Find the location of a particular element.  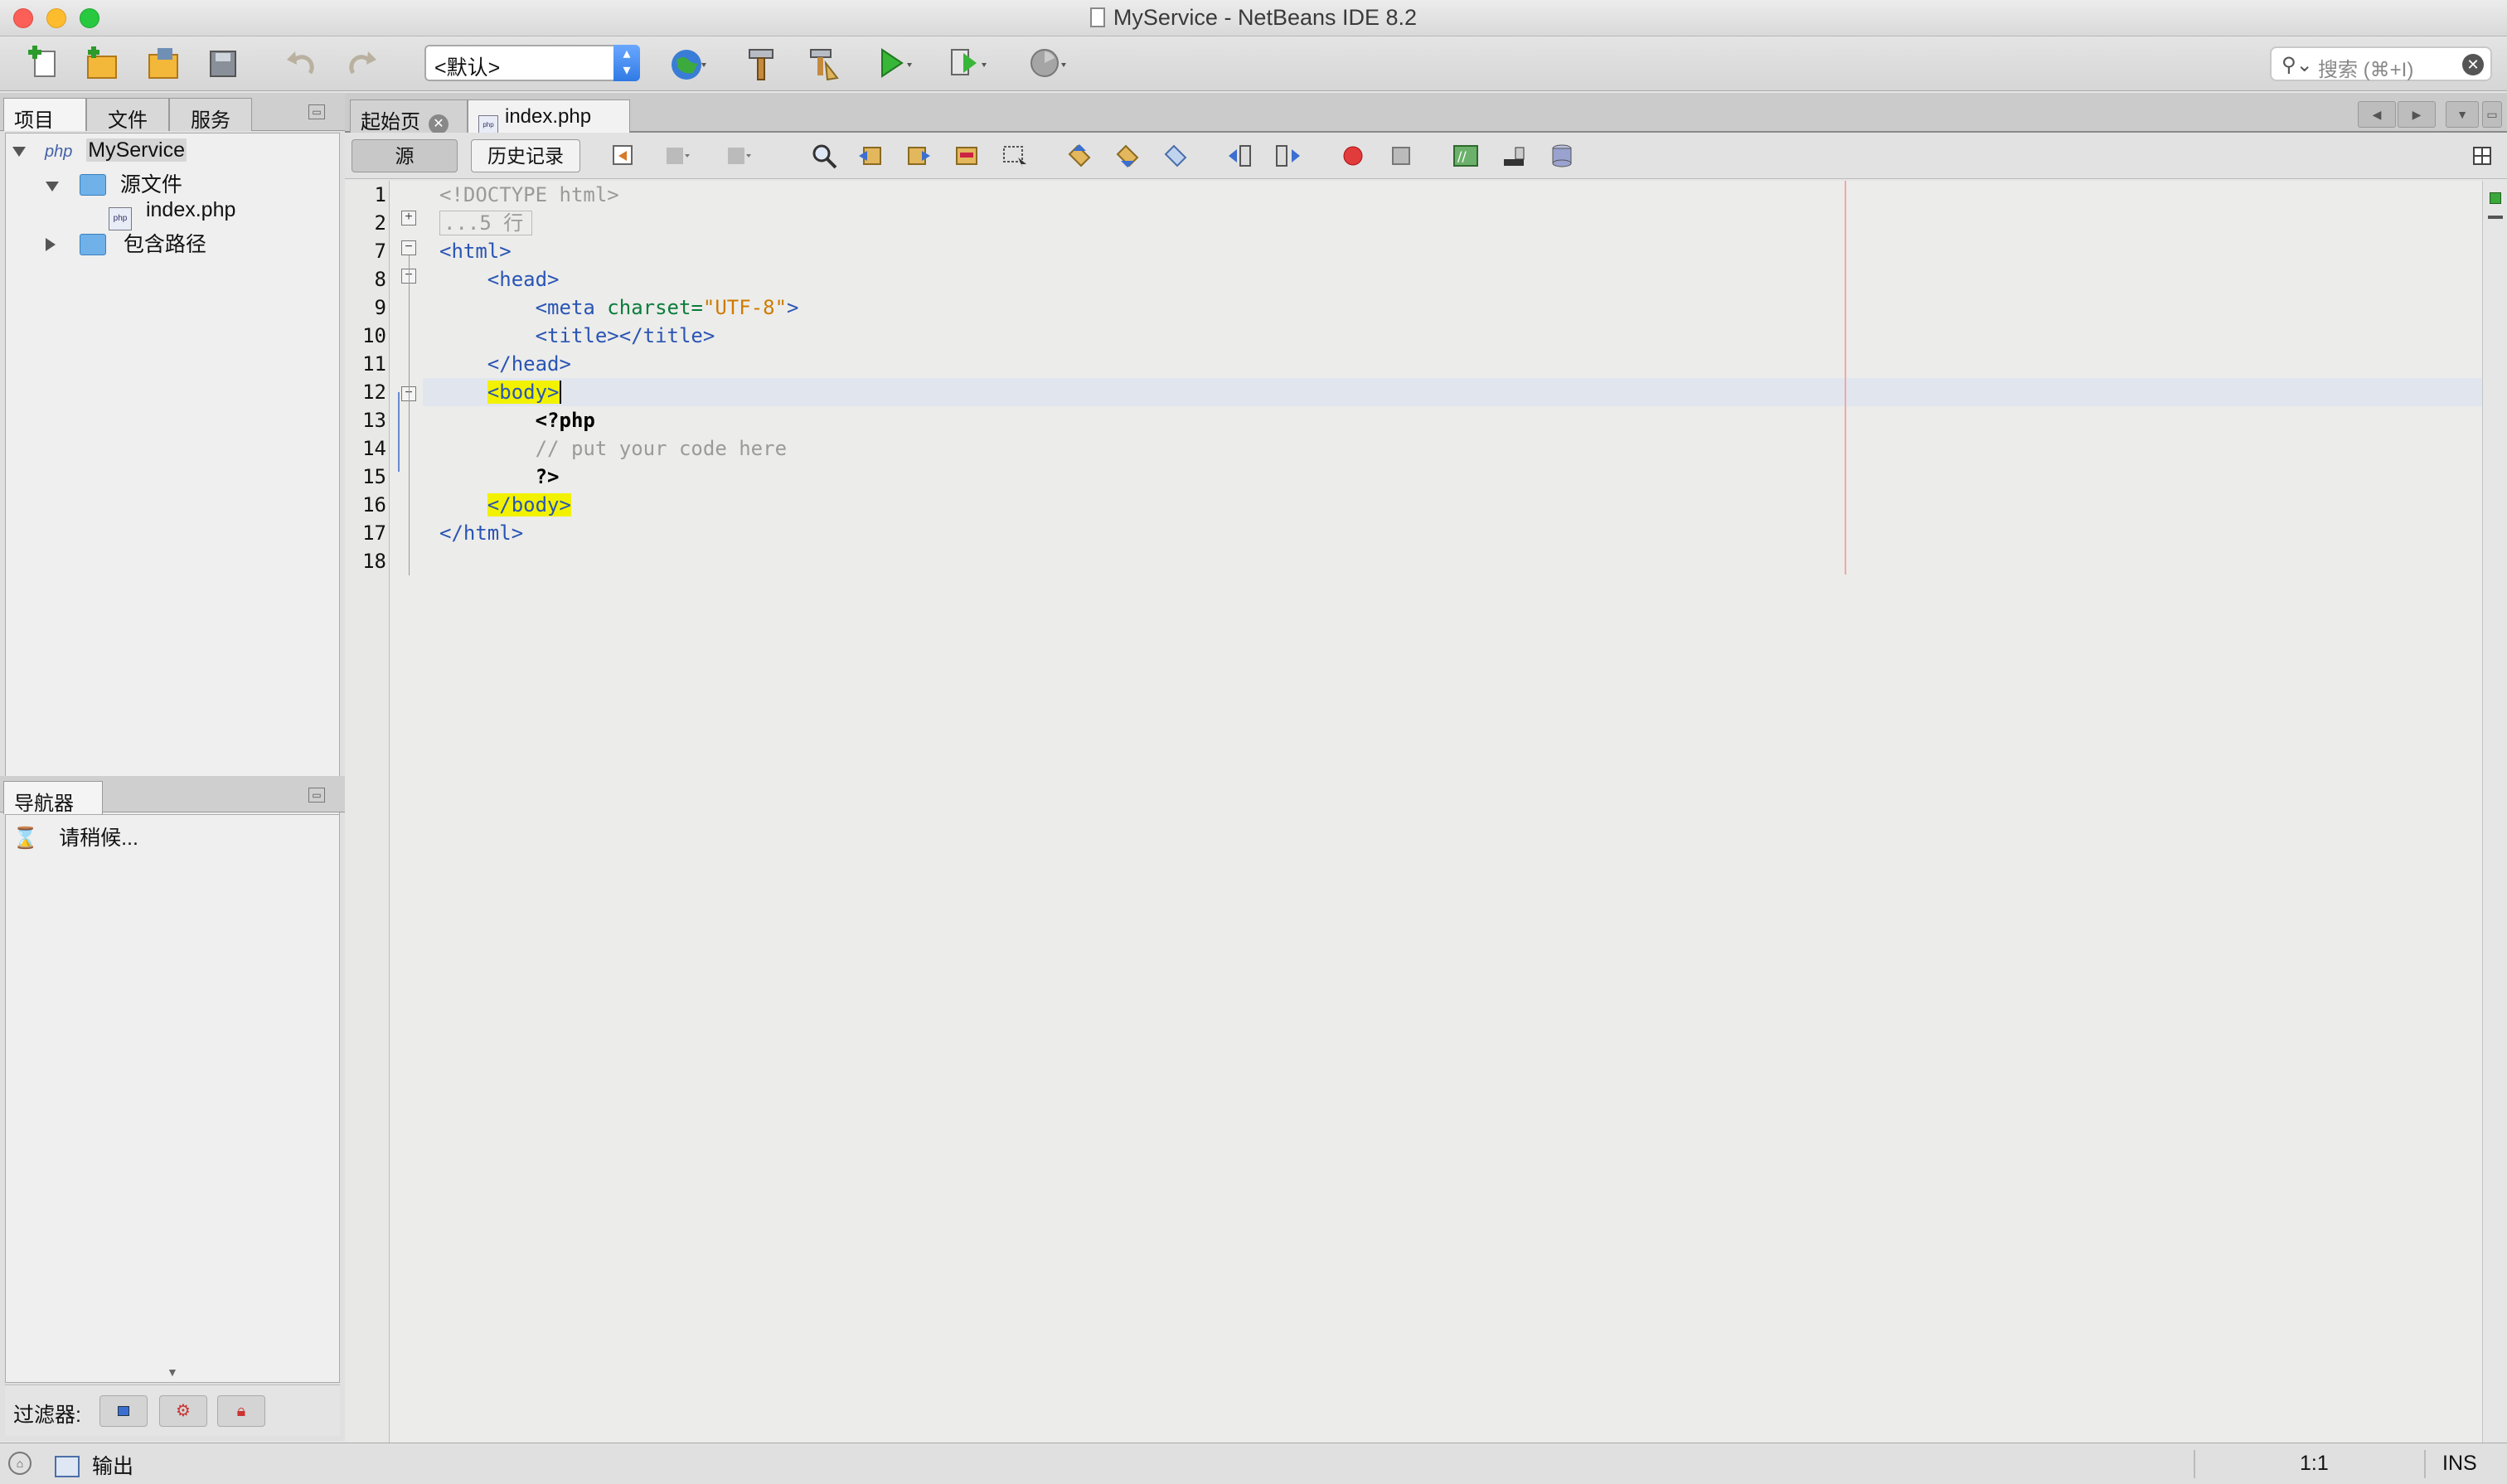

clear-search-icon: ✕ is located at coordinates (2473, 65).